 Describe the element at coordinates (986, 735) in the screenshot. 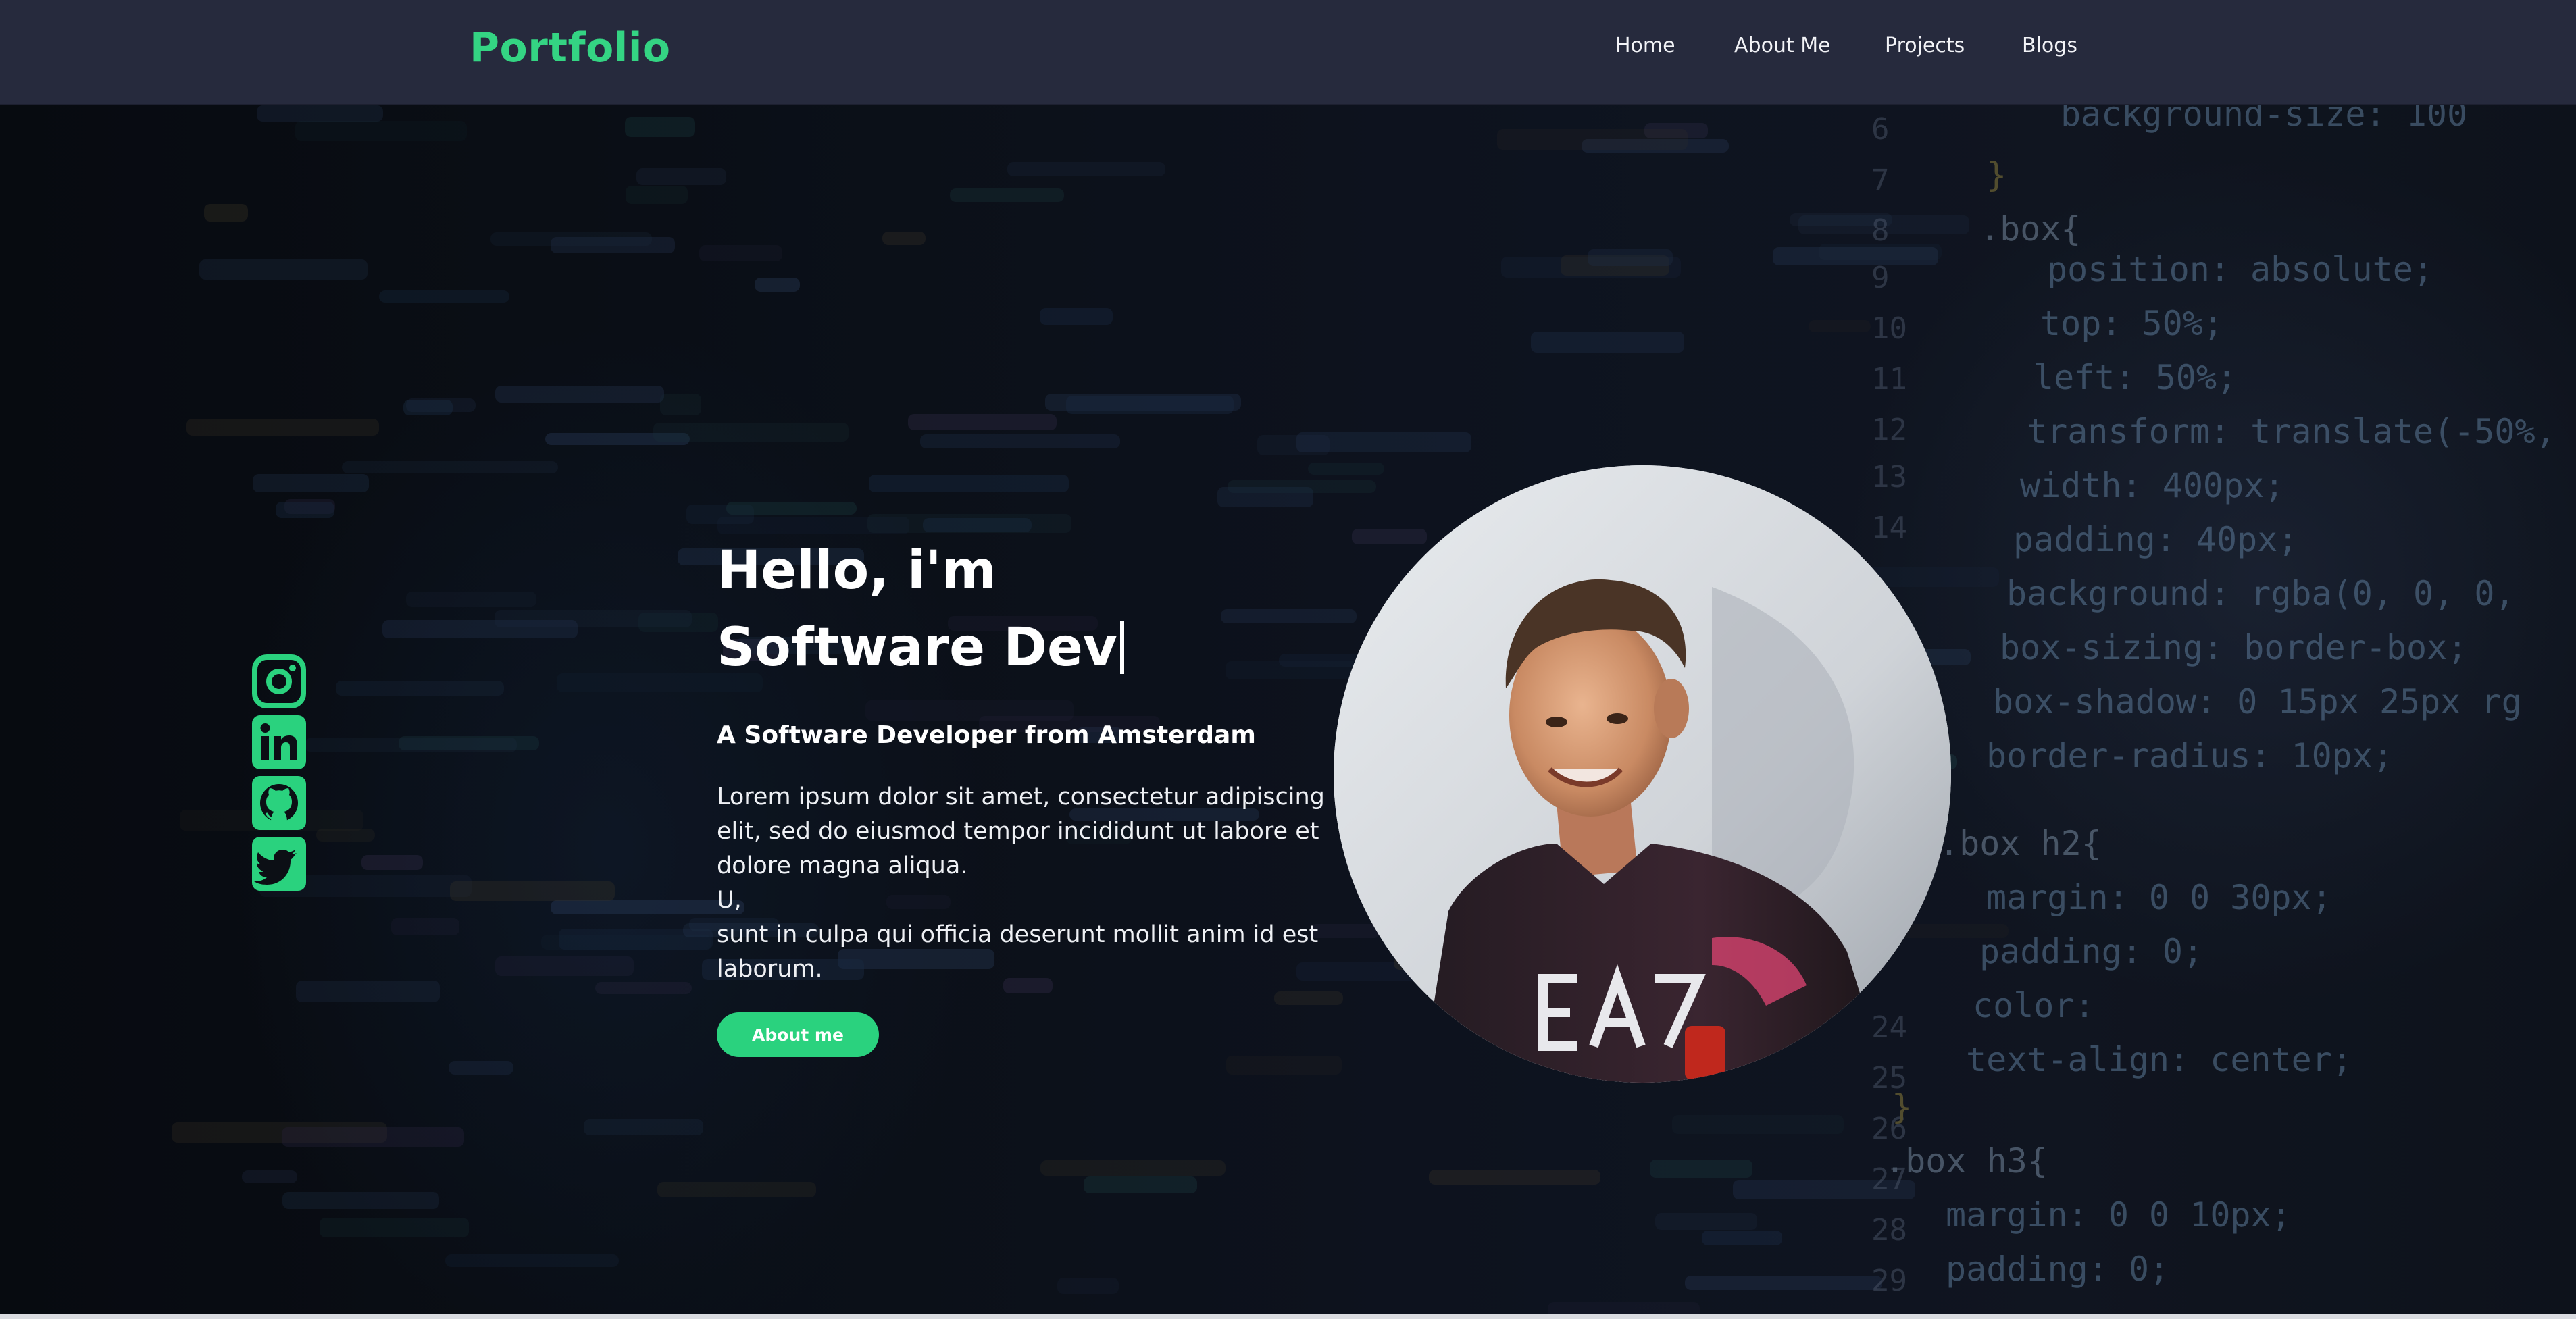

I see `hero-tagline: A Software Developer from Amsterdam` at that location.